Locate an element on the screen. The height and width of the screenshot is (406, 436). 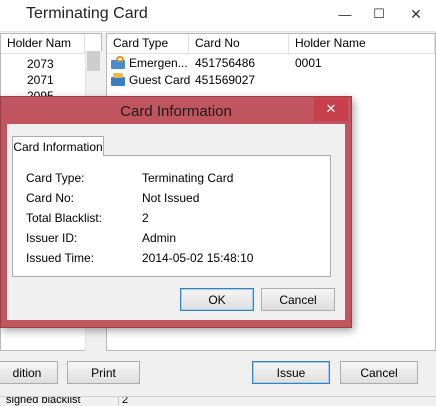
maximize-button: ☐ is located at coordinates (379, 14).